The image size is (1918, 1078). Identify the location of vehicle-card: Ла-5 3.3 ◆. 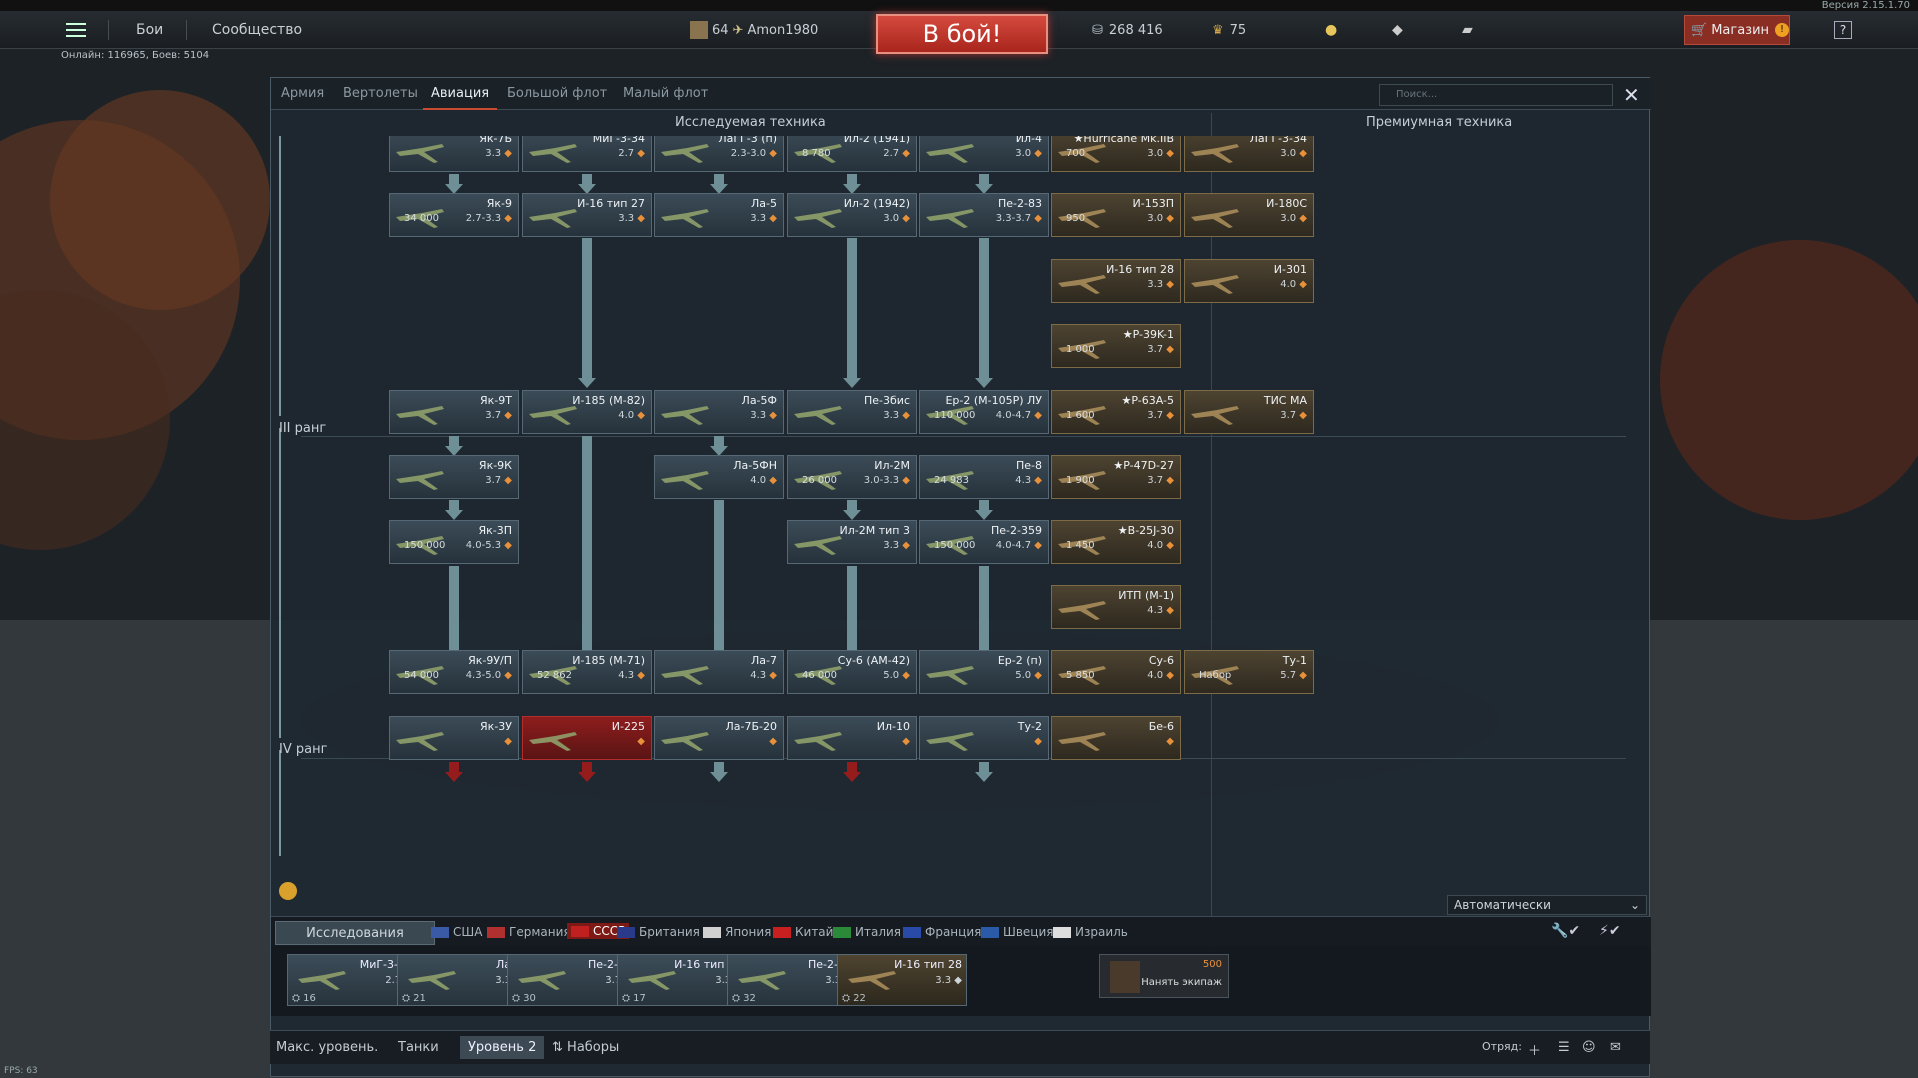
(719, 215).